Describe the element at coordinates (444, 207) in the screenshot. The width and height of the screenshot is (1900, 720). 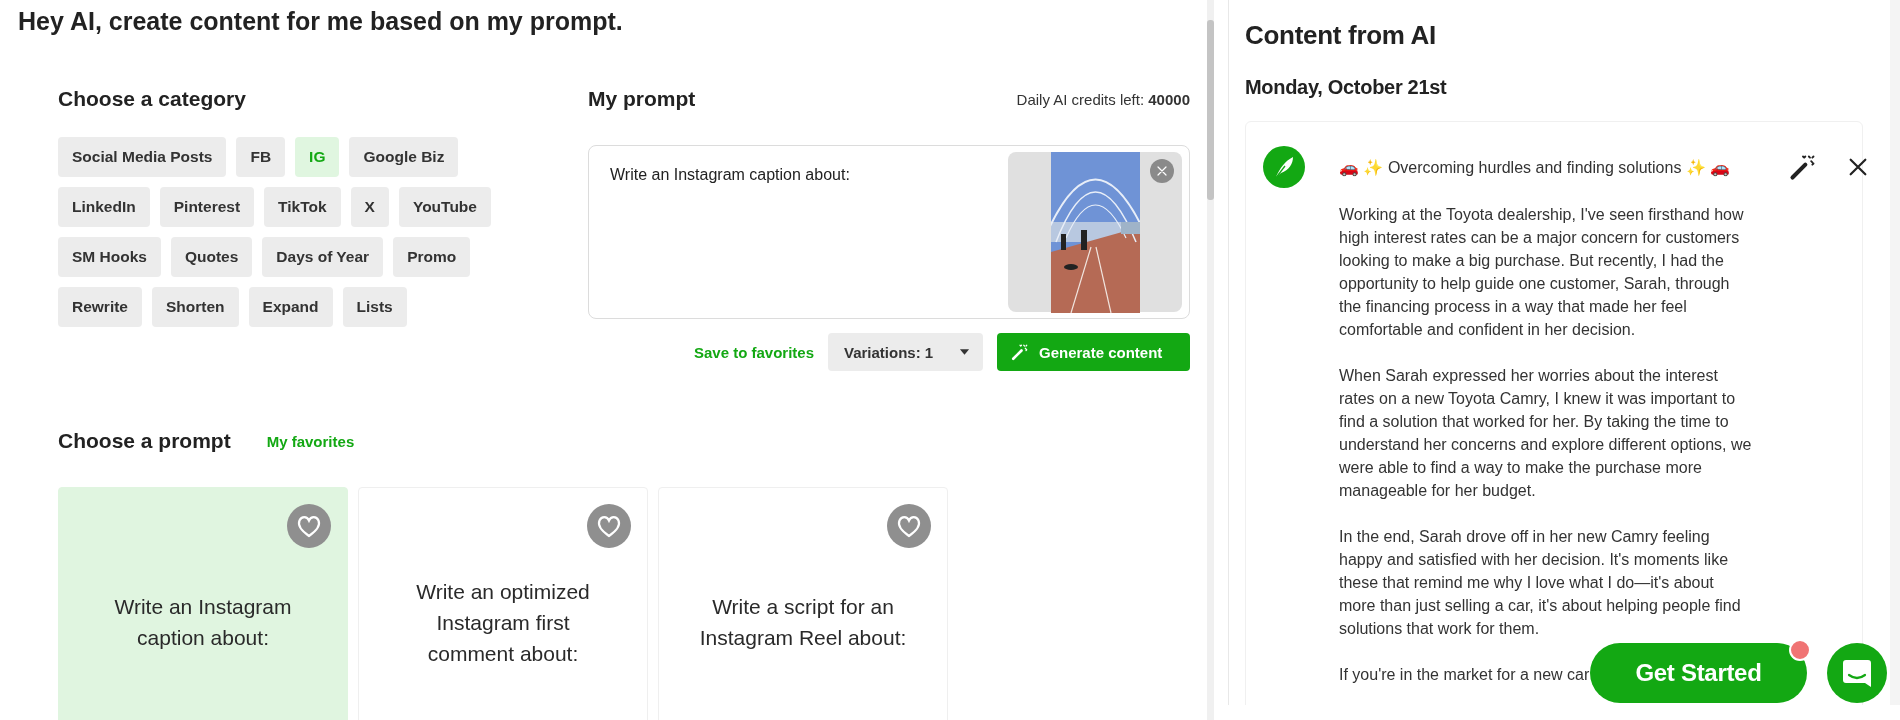
I see `category-chip: YouTube` at that location.